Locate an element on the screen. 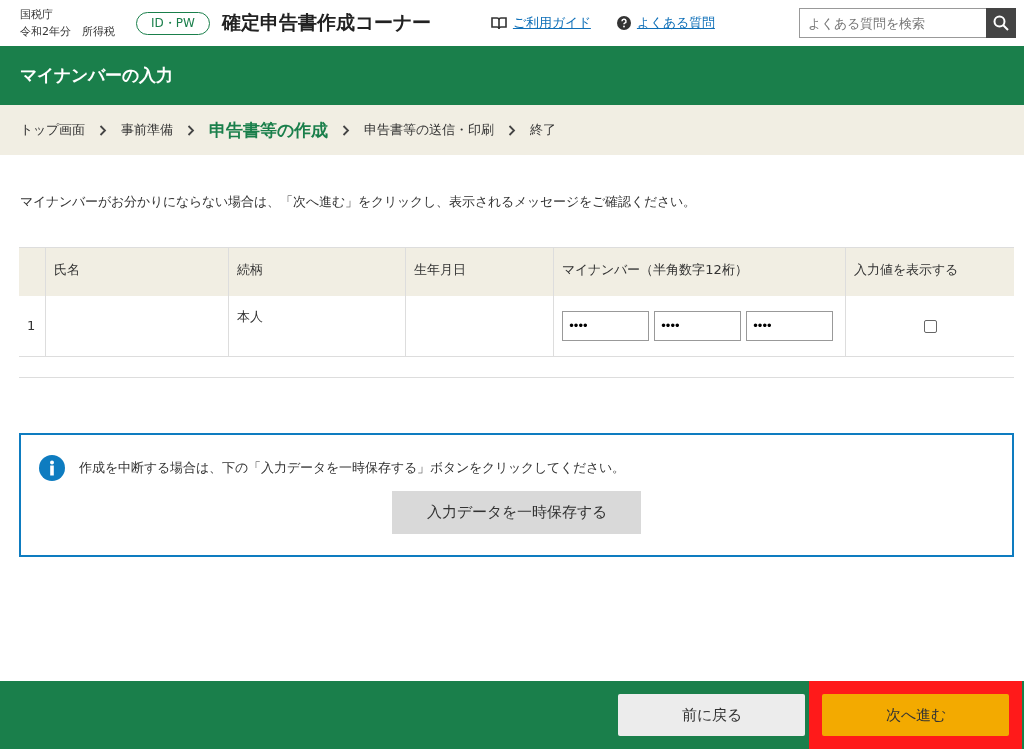  header-link: ご利用ガイド is located at coordinates (551, 23).